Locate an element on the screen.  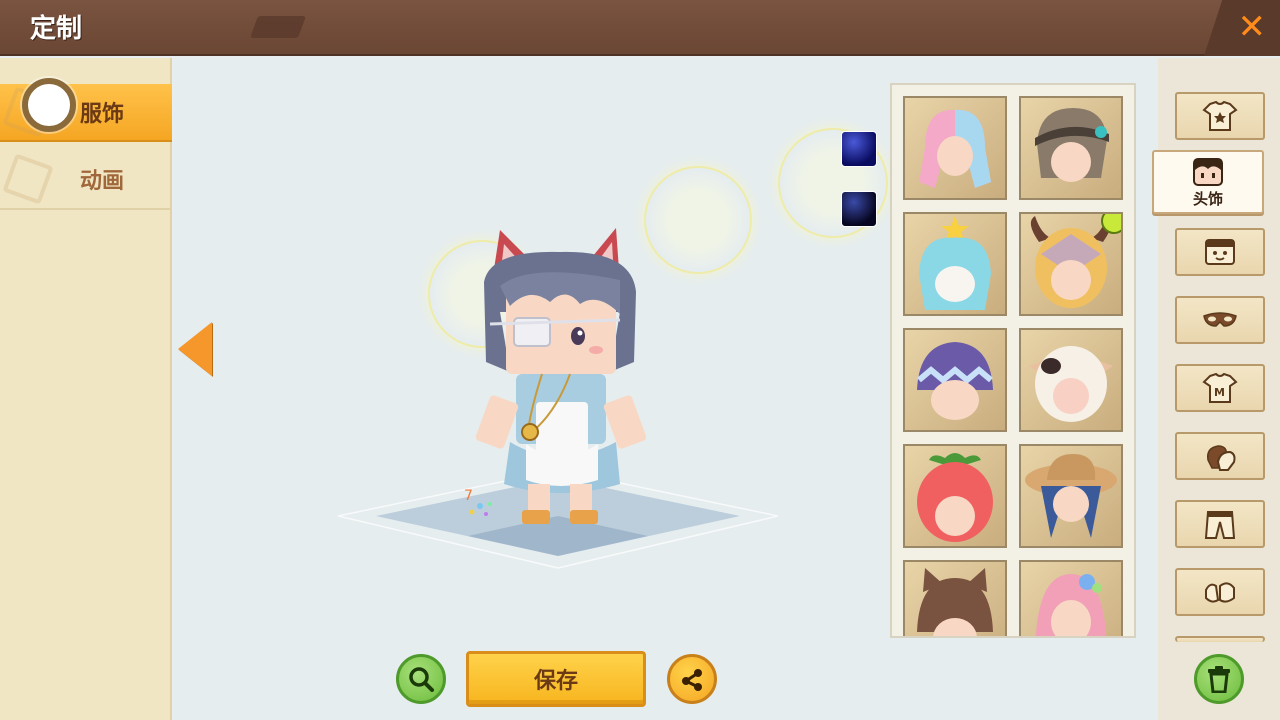
shoes-icon is located at coordinates (1220, 592).